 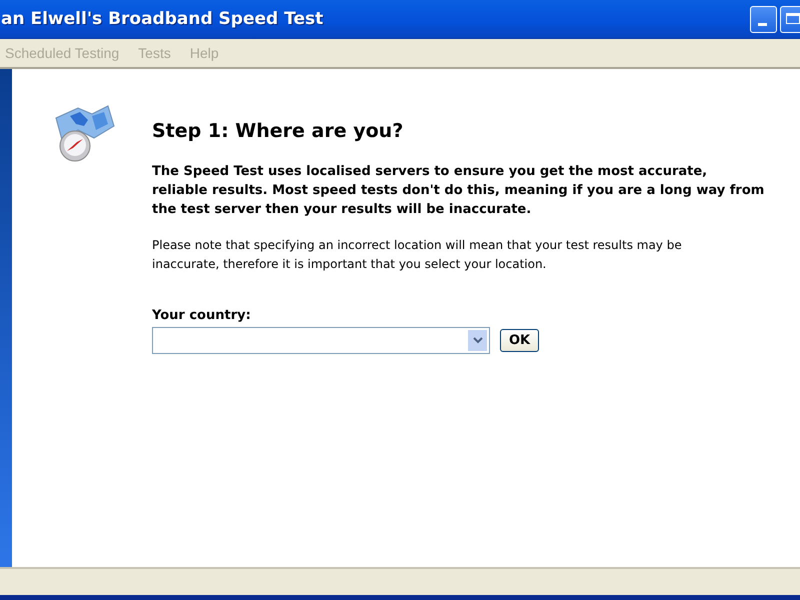 I want to click on country-label: Your country:, so click(x=202, y=315).